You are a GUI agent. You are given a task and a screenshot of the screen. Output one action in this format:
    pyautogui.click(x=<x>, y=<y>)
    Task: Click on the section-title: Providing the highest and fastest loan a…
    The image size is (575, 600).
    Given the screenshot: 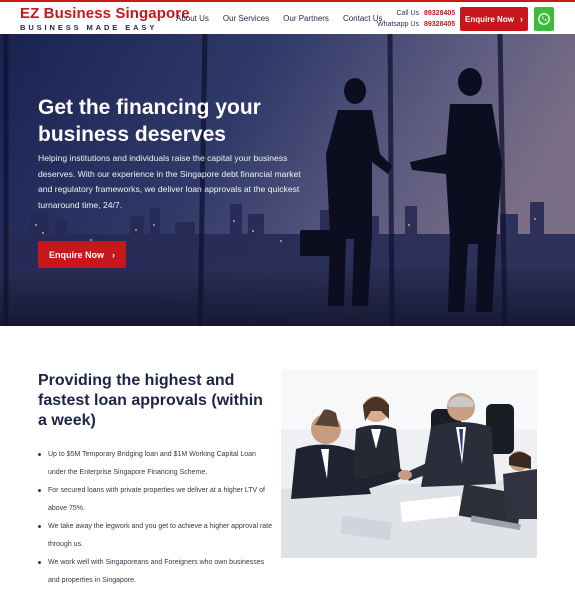 What is the action you would take?
    pyautogui.click(x=150, y=400)
    